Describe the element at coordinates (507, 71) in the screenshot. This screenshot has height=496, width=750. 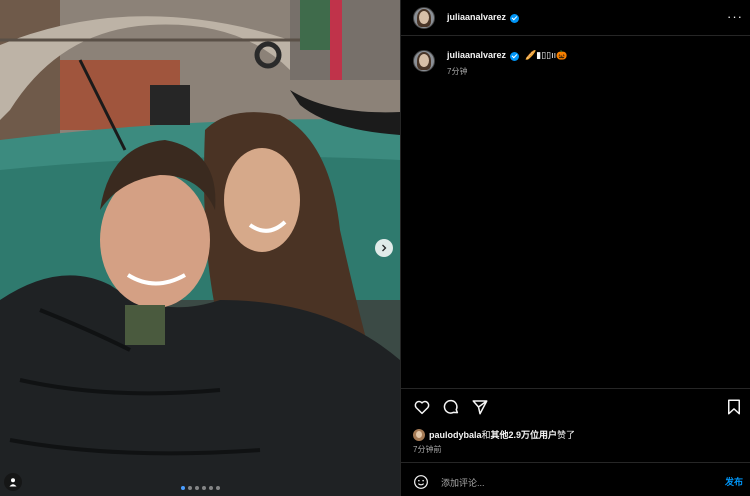
I see `caption-timestamp: 7分钟` at that location.